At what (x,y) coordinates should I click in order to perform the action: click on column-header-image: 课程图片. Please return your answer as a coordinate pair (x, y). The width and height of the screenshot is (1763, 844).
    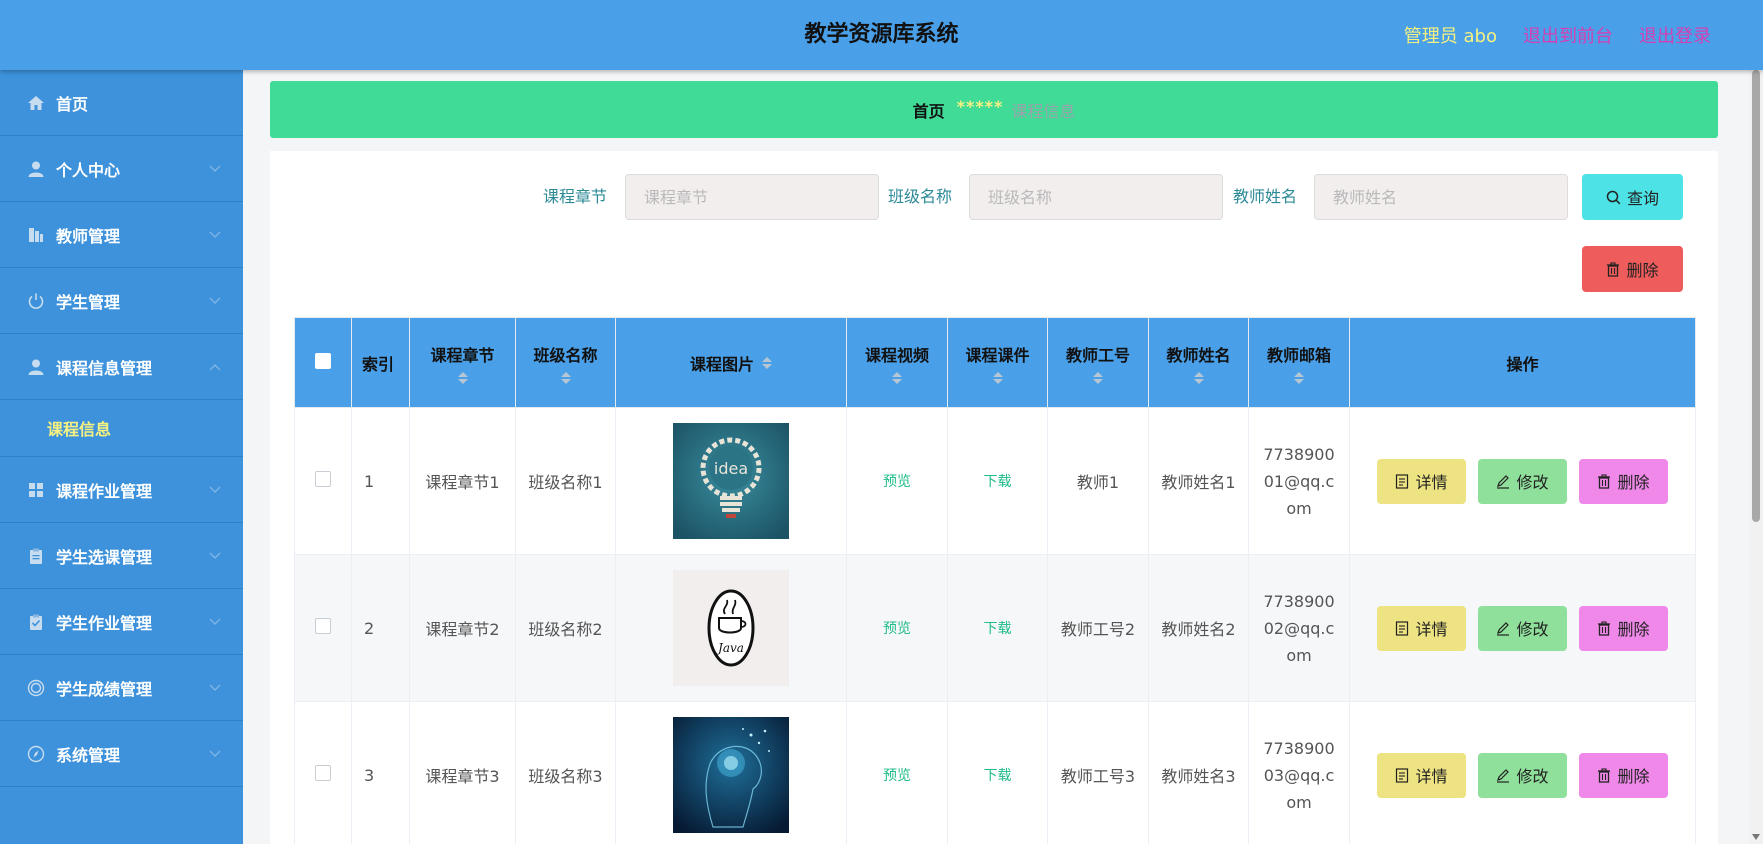
    Looking at the image, I should click on (731, 362).